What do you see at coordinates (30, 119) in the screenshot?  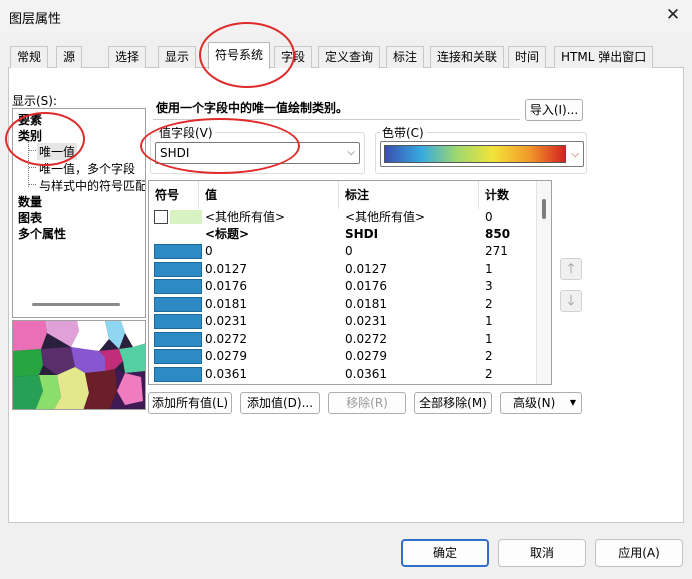 I see `tree-item-features: 要素` at bounding box center [30, 119].